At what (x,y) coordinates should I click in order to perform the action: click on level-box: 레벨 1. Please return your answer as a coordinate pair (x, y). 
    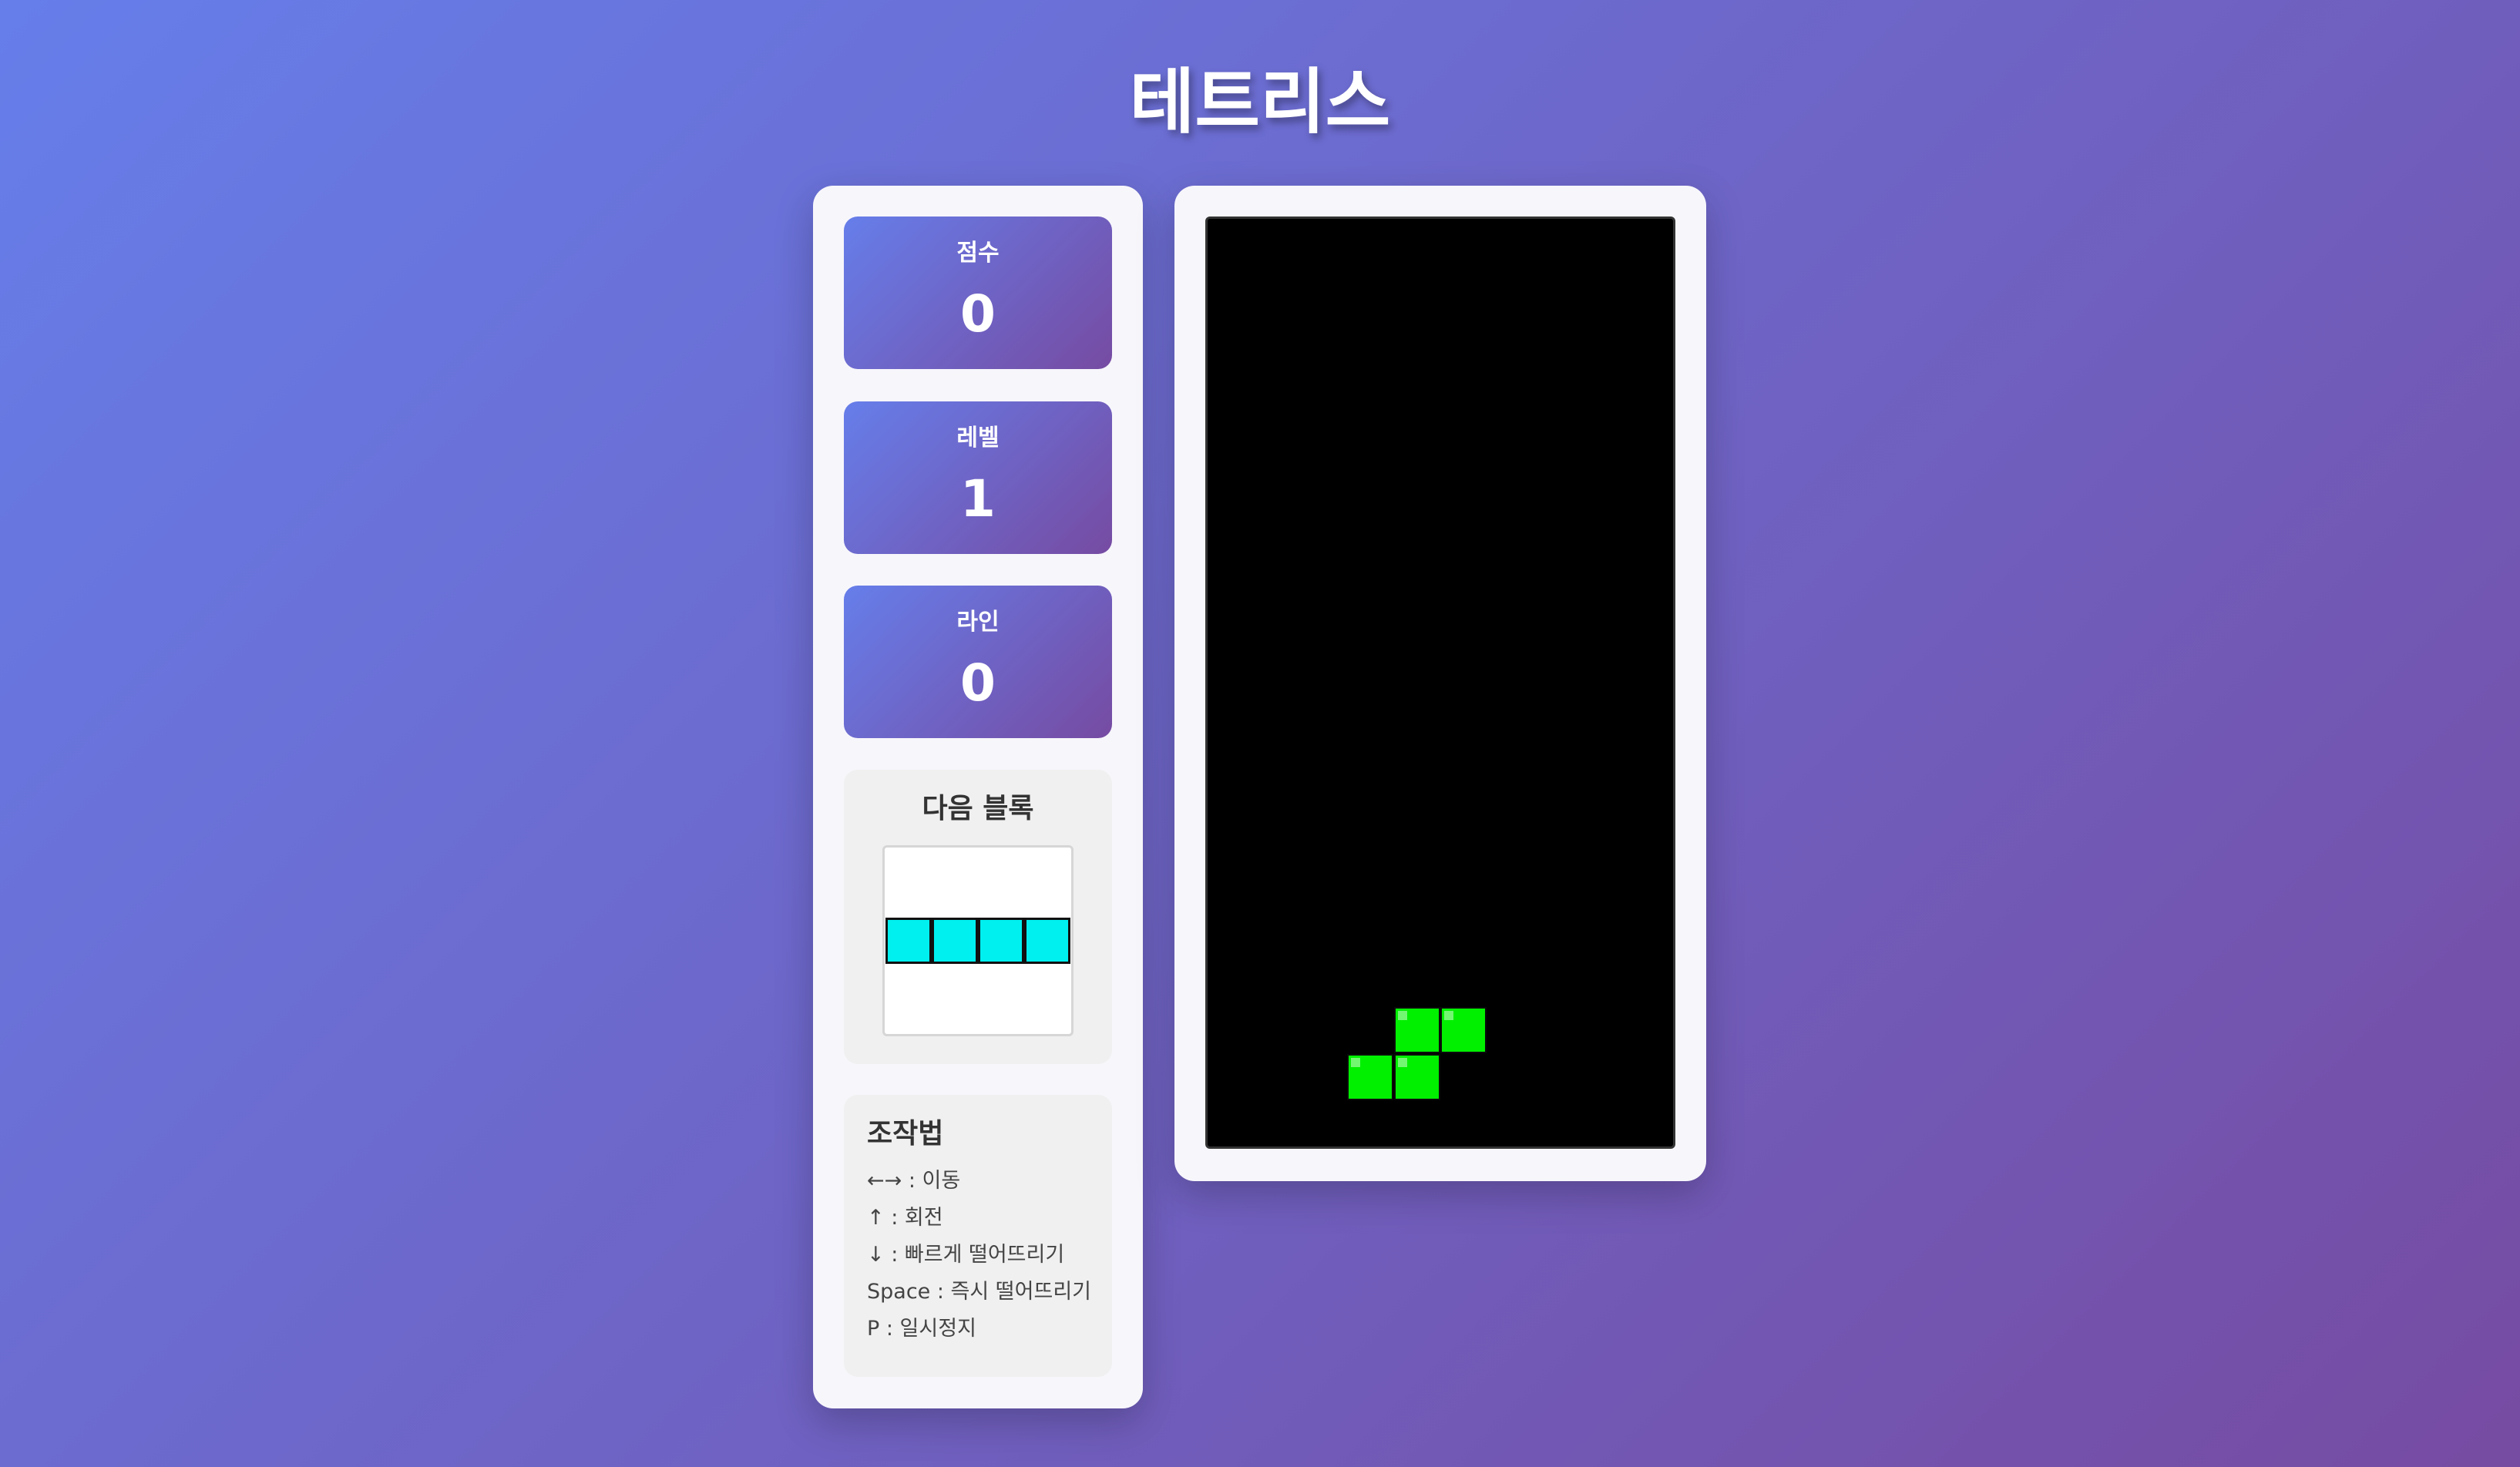
    Looking at the image, I should click on (978, 478).